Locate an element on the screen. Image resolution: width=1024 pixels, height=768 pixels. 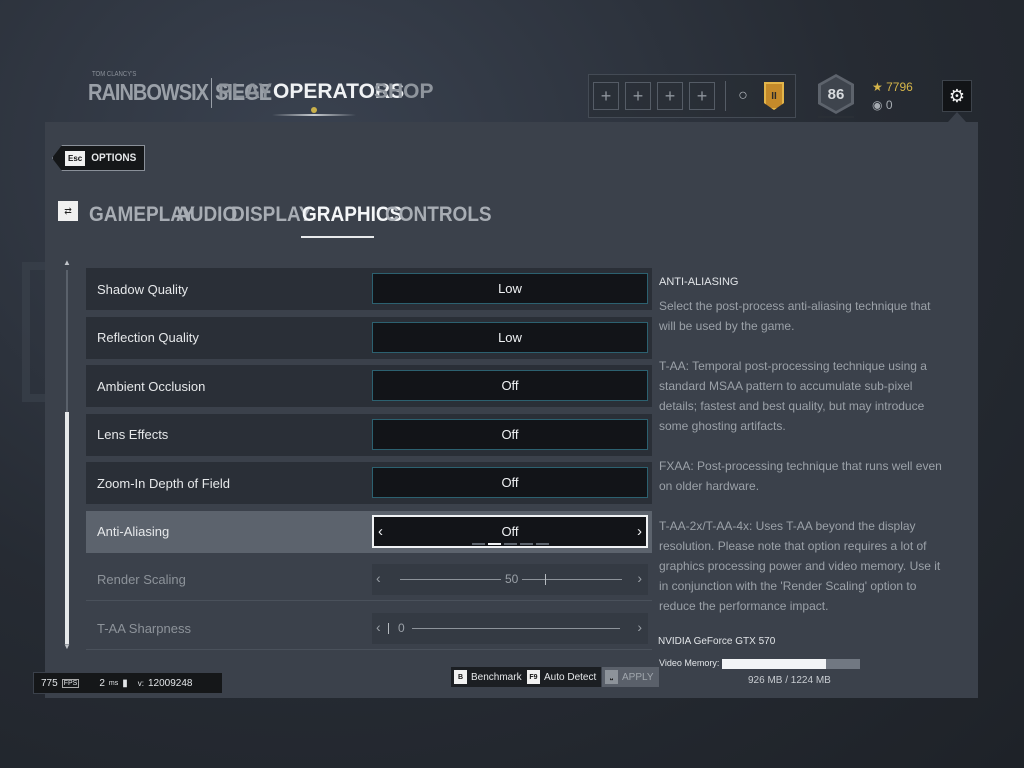
r6-credits-value: 0 is located at coordinates (889, 105).